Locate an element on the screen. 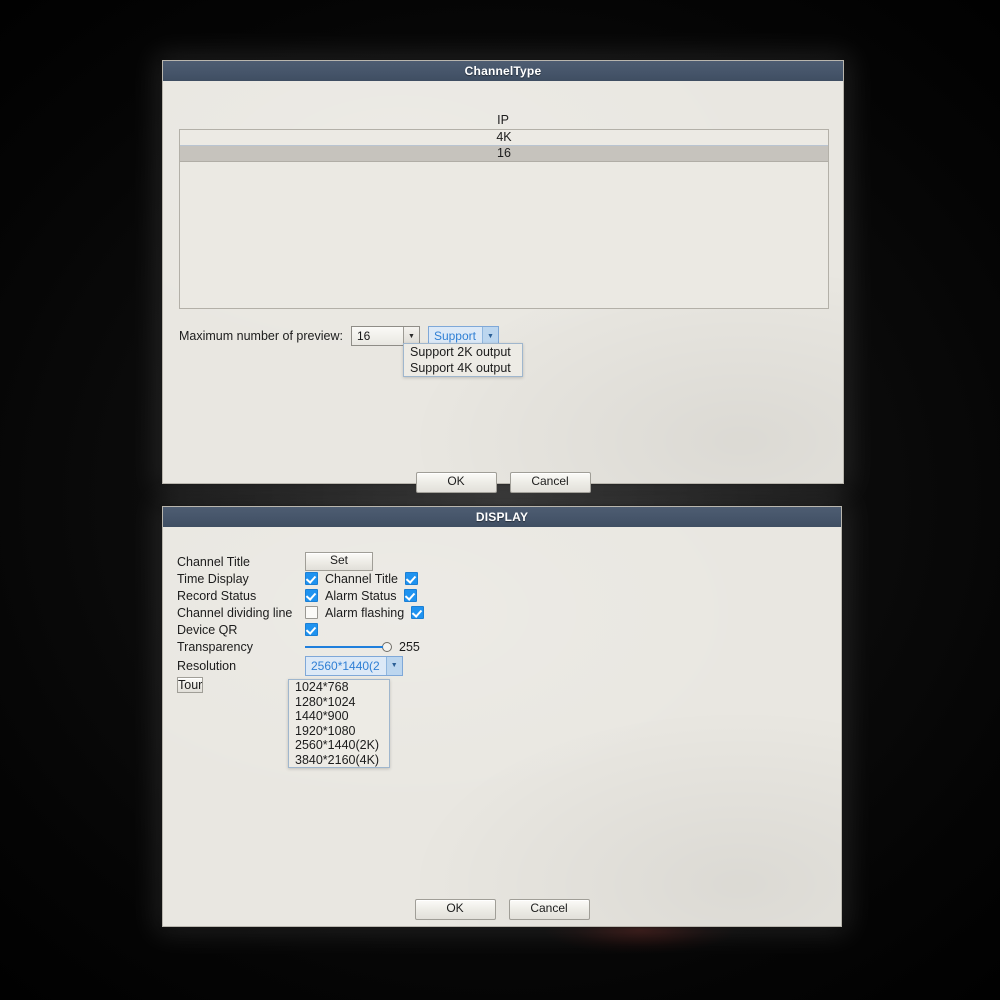 The width and height of the screenshot is (1000, 1000). alarm-status-label: Alarm Status is located at coordinates (361, 595).